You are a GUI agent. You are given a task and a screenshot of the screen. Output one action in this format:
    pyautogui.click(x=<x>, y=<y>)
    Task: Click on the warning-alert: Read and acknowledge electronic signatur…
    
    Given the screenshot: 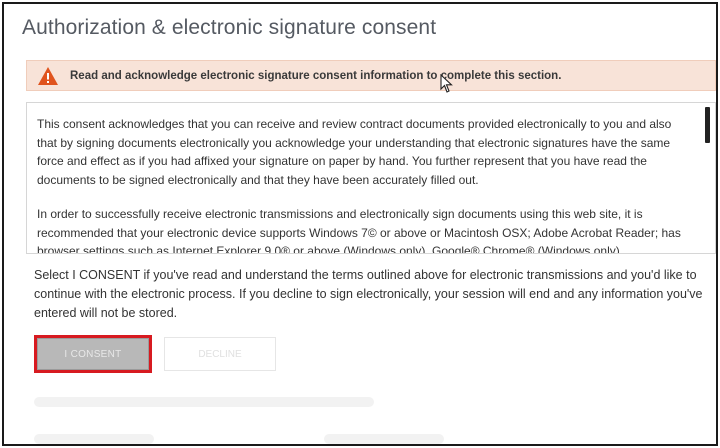 What is the action you would take?
    pyautogui.click(x=371, y=75)
    